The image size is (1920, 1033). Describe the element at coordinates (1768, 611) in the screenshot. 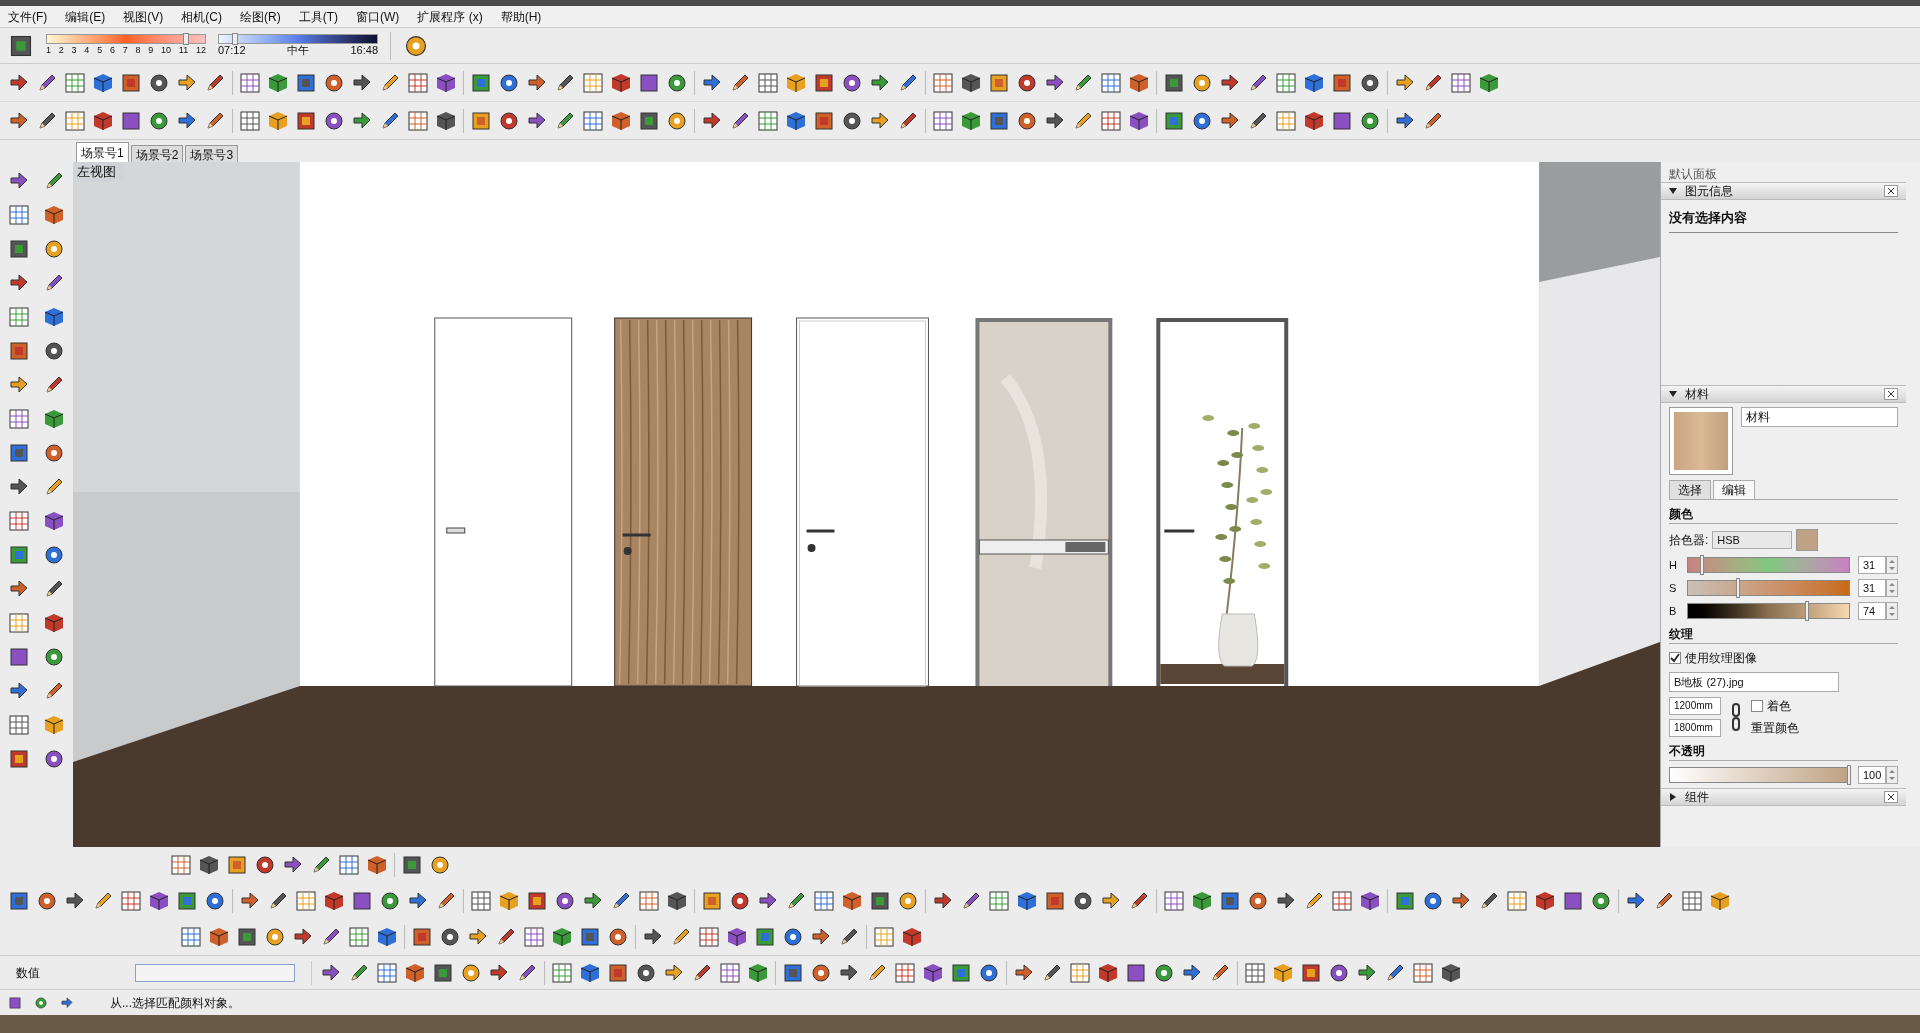

I see `slider-track` at that location.